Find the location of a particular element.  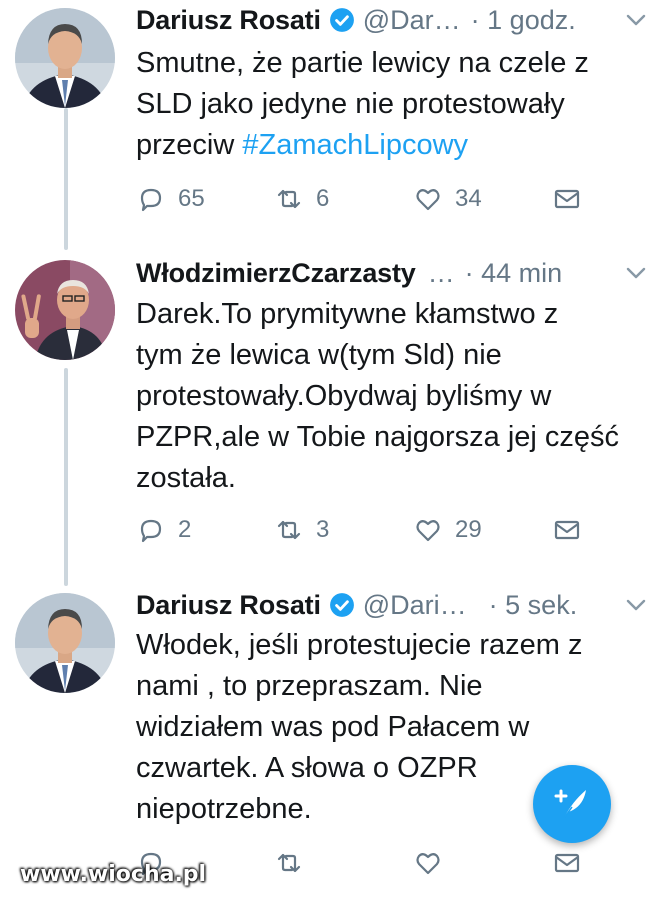

retweet-count: 3 is located at coordinates (323, 529).